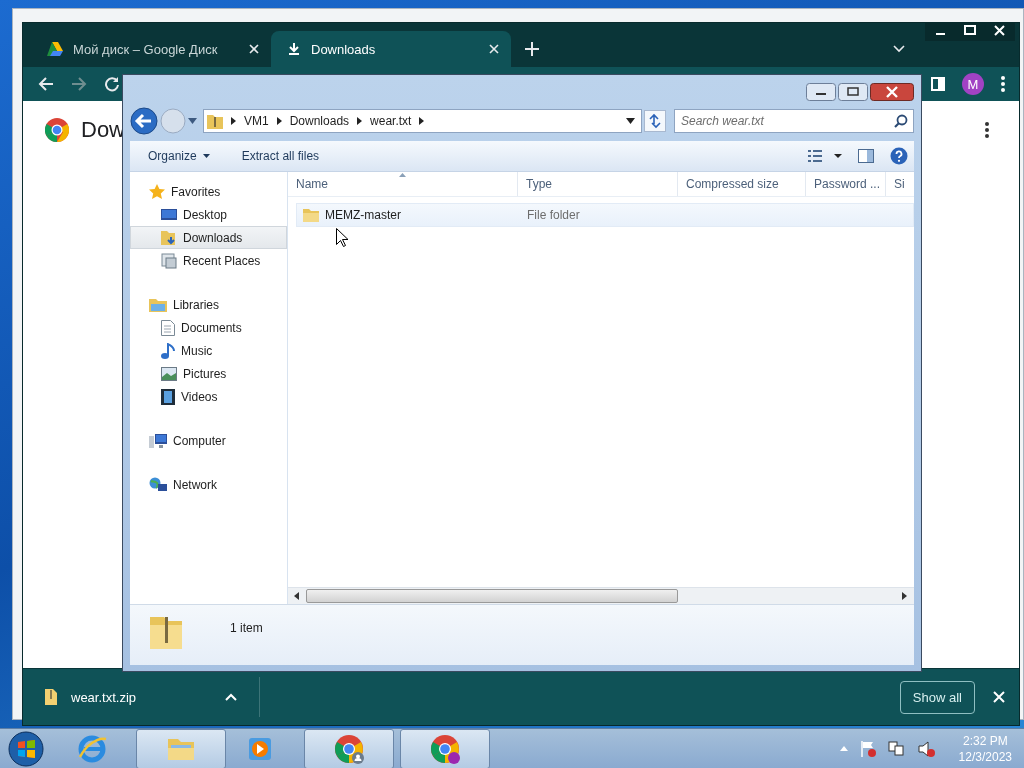  What do you see at coordinates (900, 184) in the screenshot?
I see `column-header: Si` at bounding box center [900, 184].